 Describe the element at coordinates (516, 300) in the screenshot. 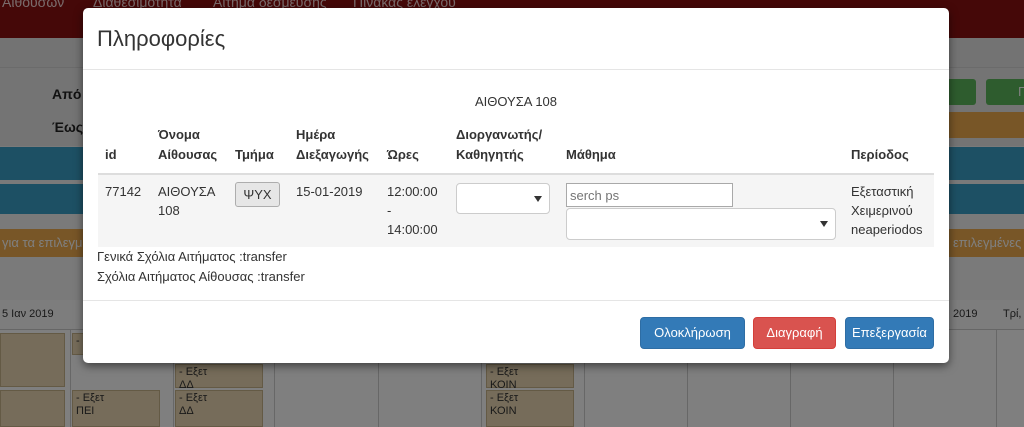

I see `modal-footer-divider` at that location.